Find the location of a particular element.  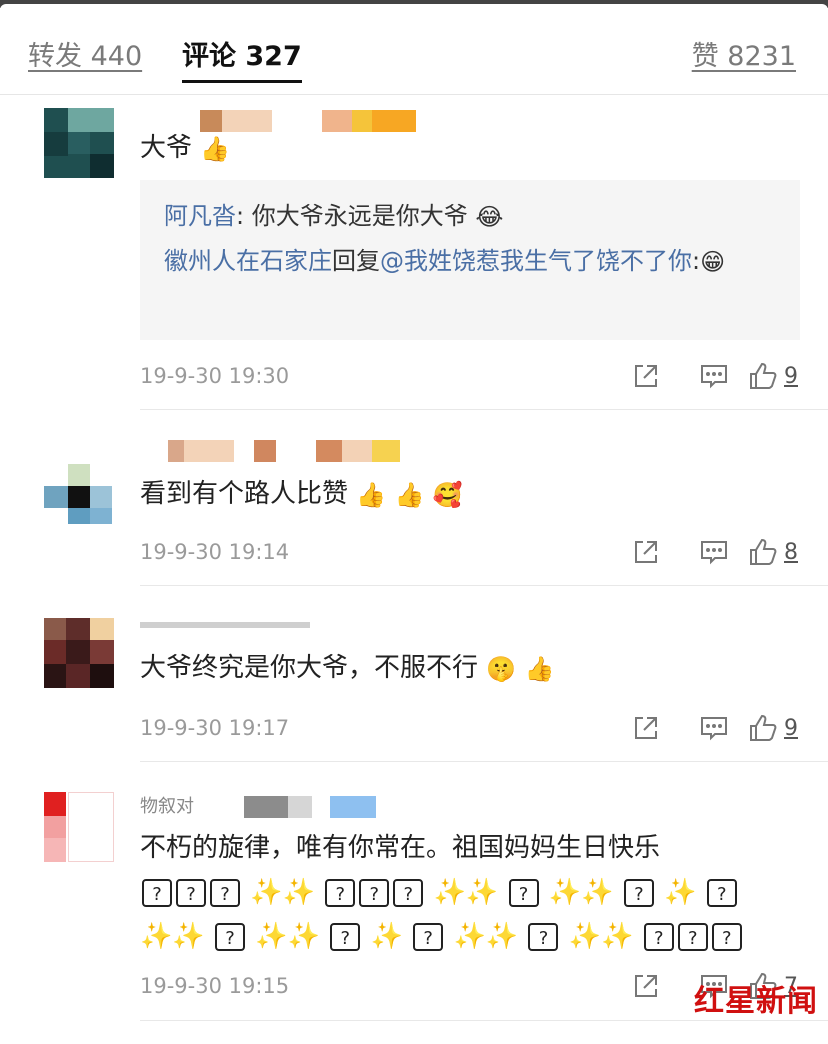

comment-actions: 8 is located at coordinates (705, 552).